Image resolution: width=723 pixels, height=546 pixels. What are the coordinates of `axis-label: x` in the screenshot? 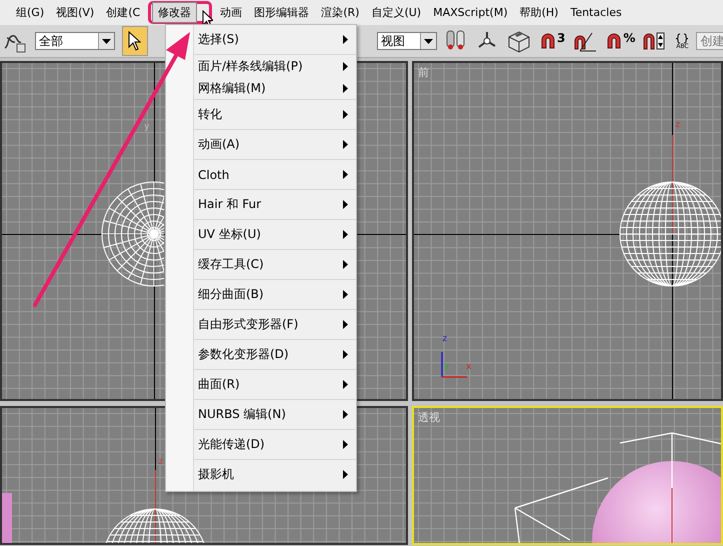 It's located at (469, 367).